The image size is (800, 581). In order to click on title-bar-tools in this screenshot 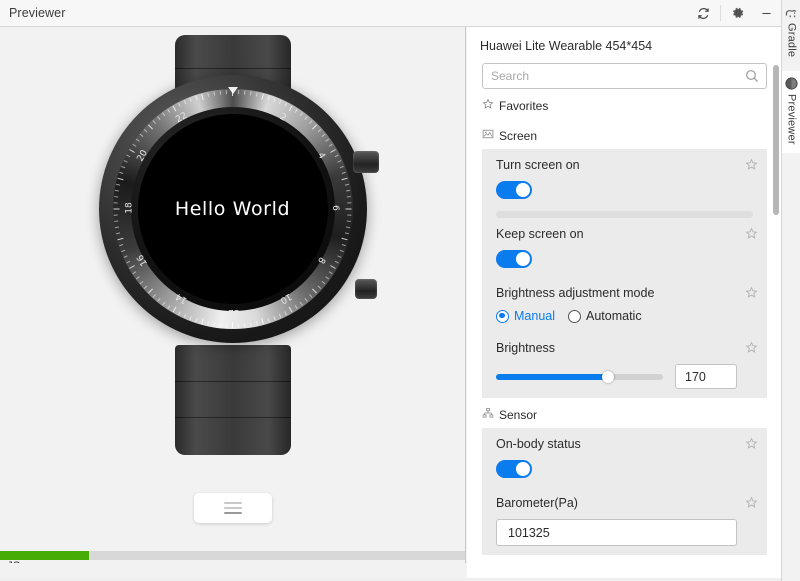, I will do `click(735, 13)`.